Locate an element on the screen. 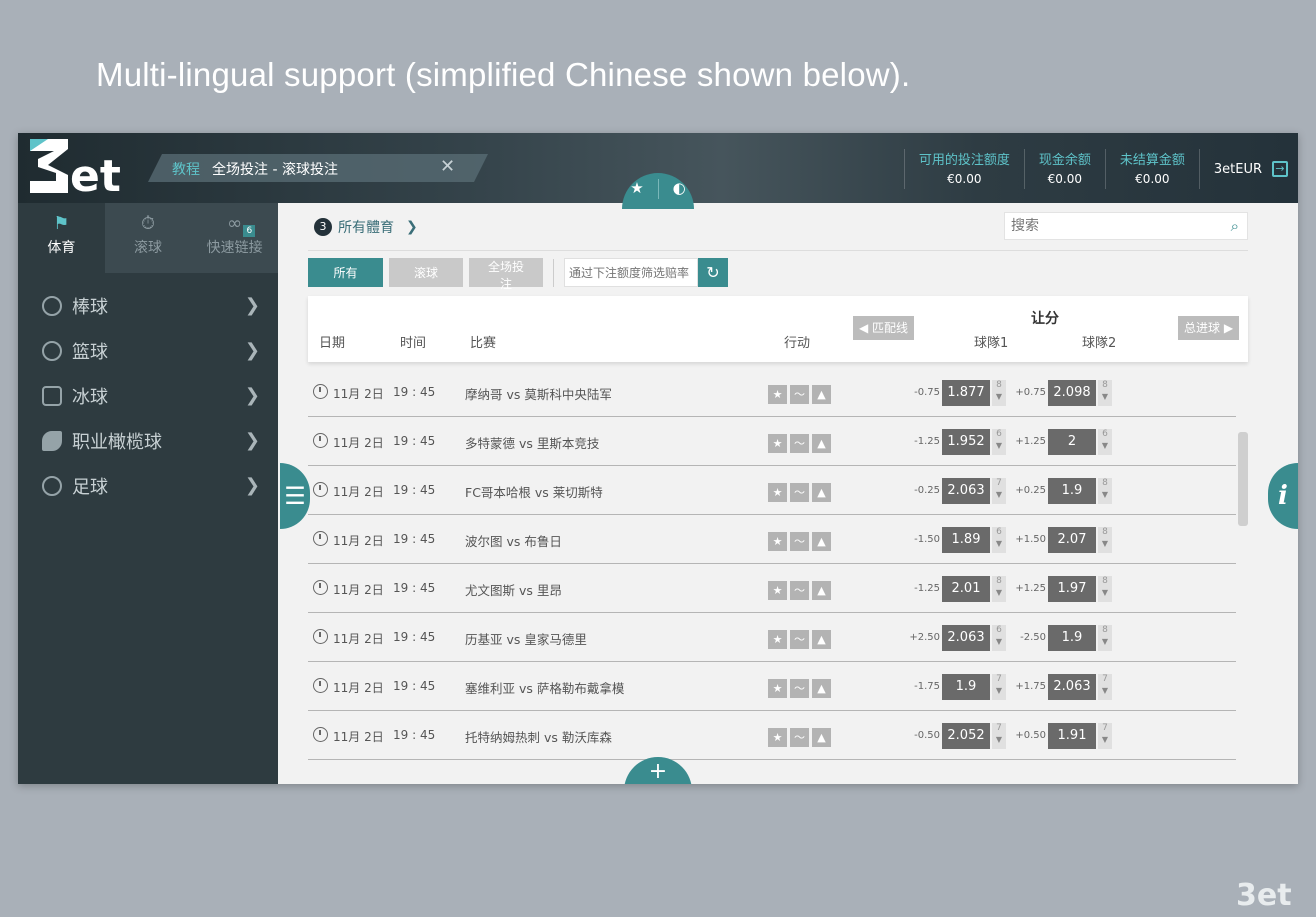  odds-team1-button: 1.877 is located at coordinates (966, 393).